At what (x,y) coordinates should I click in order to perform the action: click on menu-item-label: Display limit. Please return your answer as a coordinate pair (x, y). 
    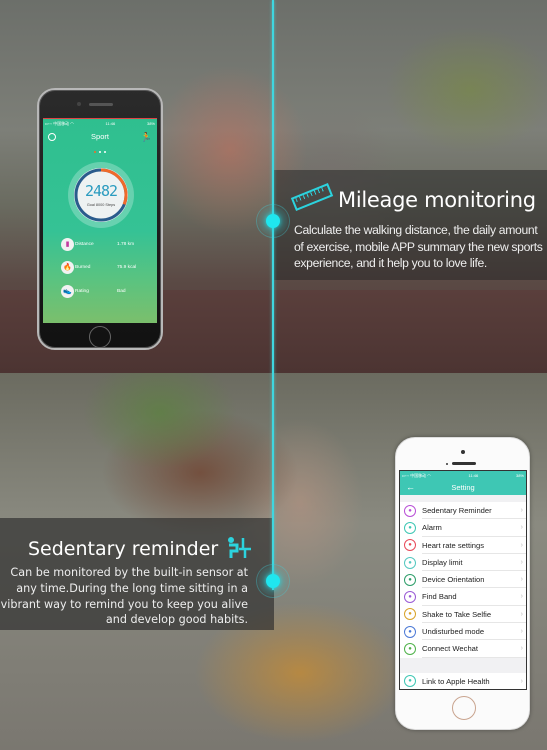
    Looking at the image, I should click on (474, 563).